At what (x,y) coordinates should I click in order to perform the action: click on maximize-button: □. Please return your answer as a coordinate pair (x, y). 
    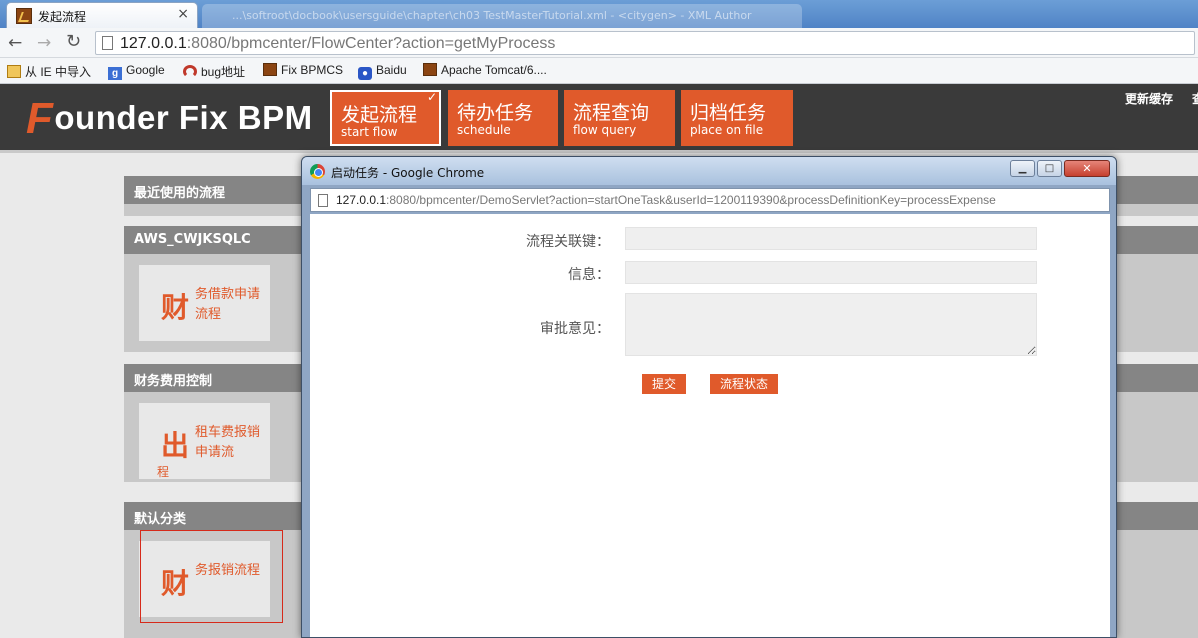
    Looking at the image, I should click on (1049, 168).